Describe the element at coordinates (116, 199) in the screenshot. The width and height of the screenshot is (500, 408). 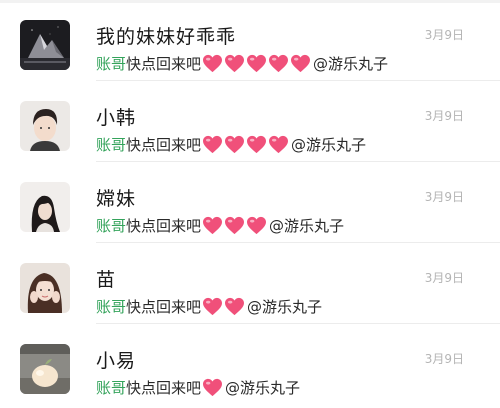
I see `chat-name: 嫦妹` at that location.